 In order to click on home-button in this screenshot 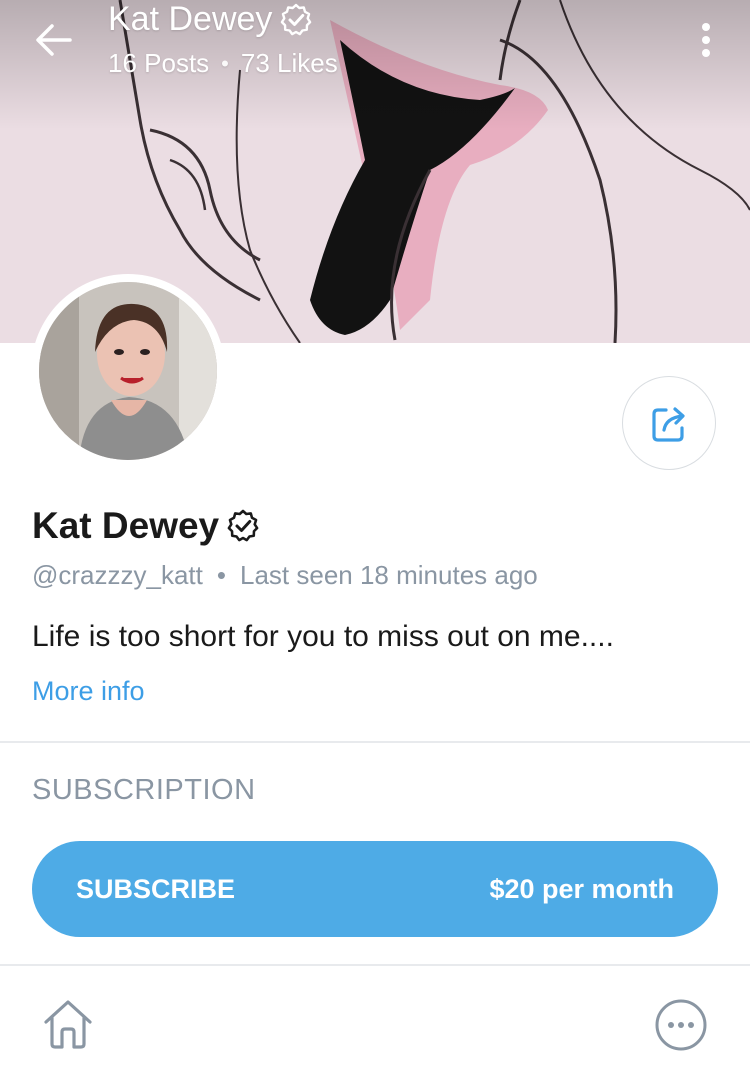, I will do `click(68, 1024)`.